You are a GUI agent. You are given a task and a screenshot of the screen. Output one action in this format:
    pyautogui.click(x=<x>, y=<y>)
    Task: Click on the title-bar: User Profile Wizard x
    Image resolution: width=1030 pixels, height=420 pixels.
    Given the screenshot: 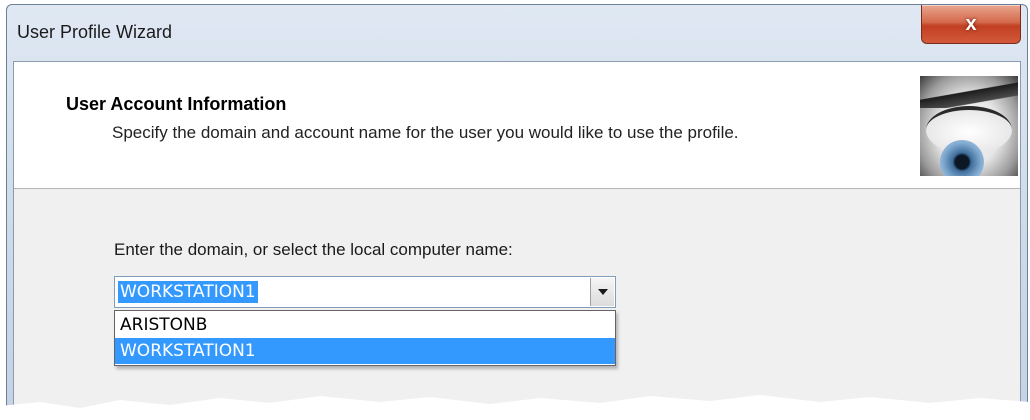 What is the action you would take?
    pyautogui.click(x=517, y=33)
    